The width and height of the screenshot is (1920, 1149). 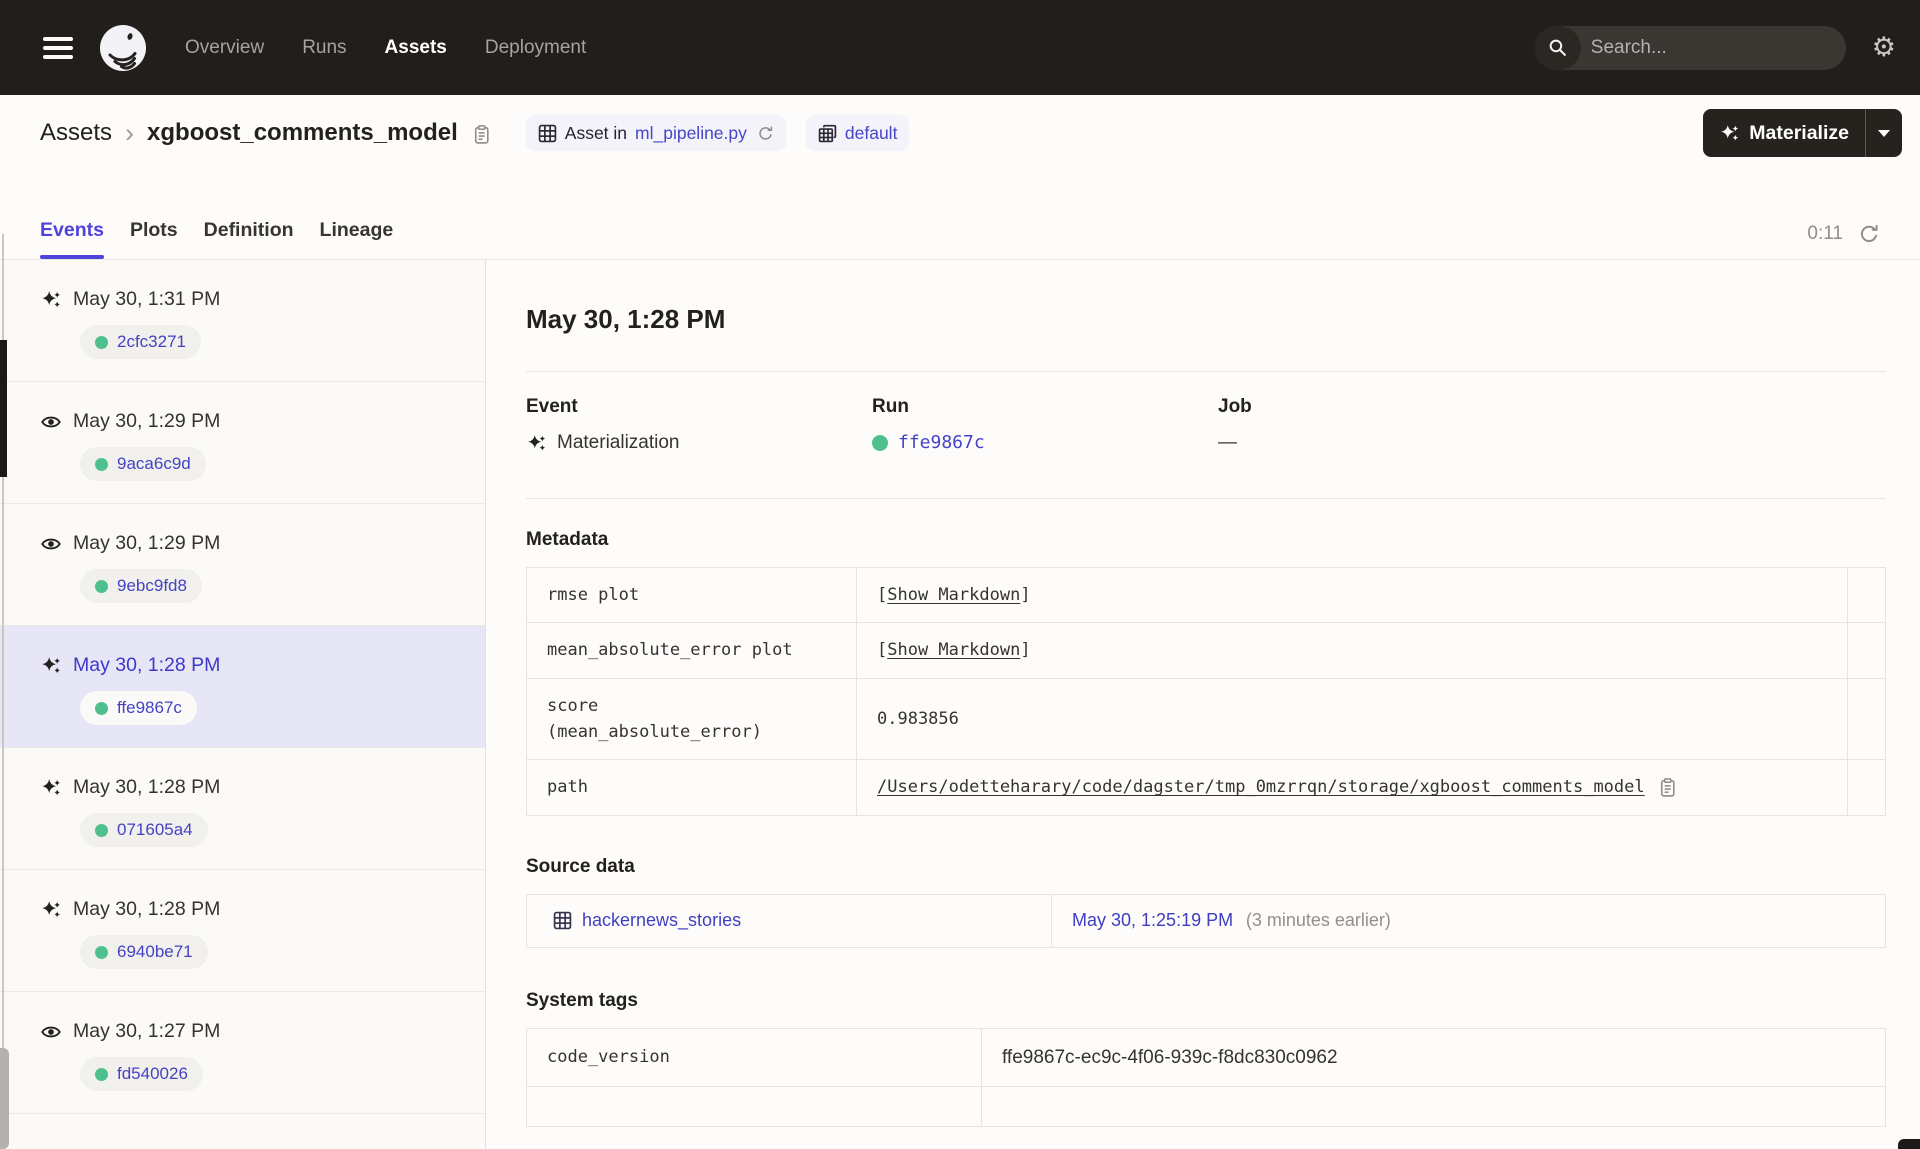 I want to click on top-nav: Overview Runs Assets Deployment / ⚙, so click(x=960, y=47).